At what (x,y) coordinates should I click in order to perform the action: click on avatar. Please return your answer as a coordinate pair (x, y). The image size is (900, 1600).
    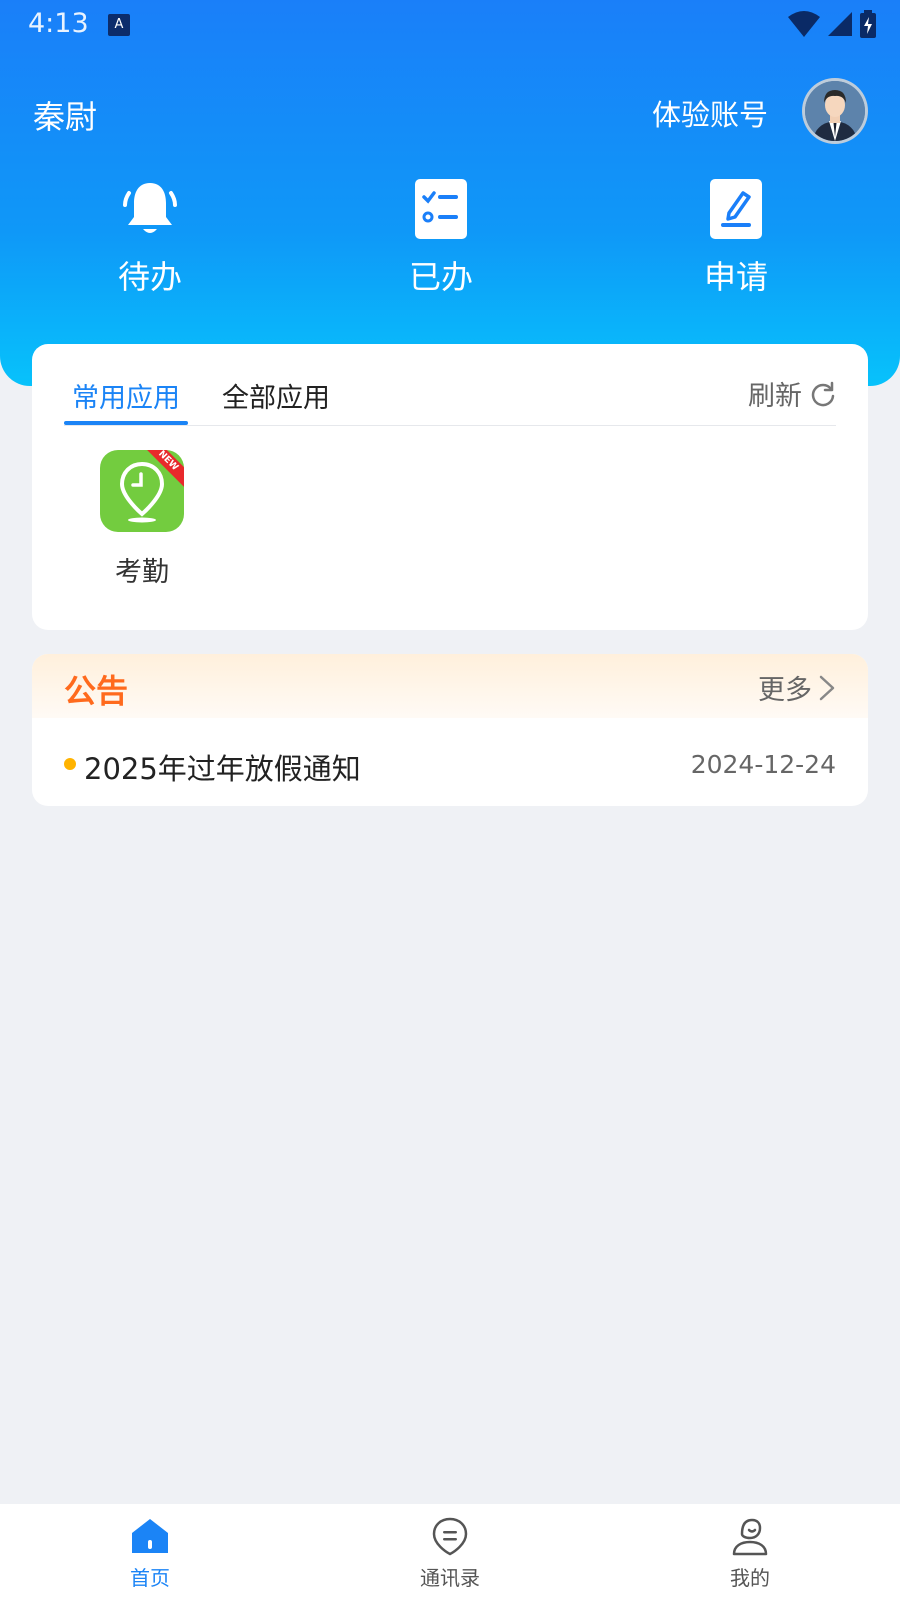
    Looking at the image, I should click on (835, 111).